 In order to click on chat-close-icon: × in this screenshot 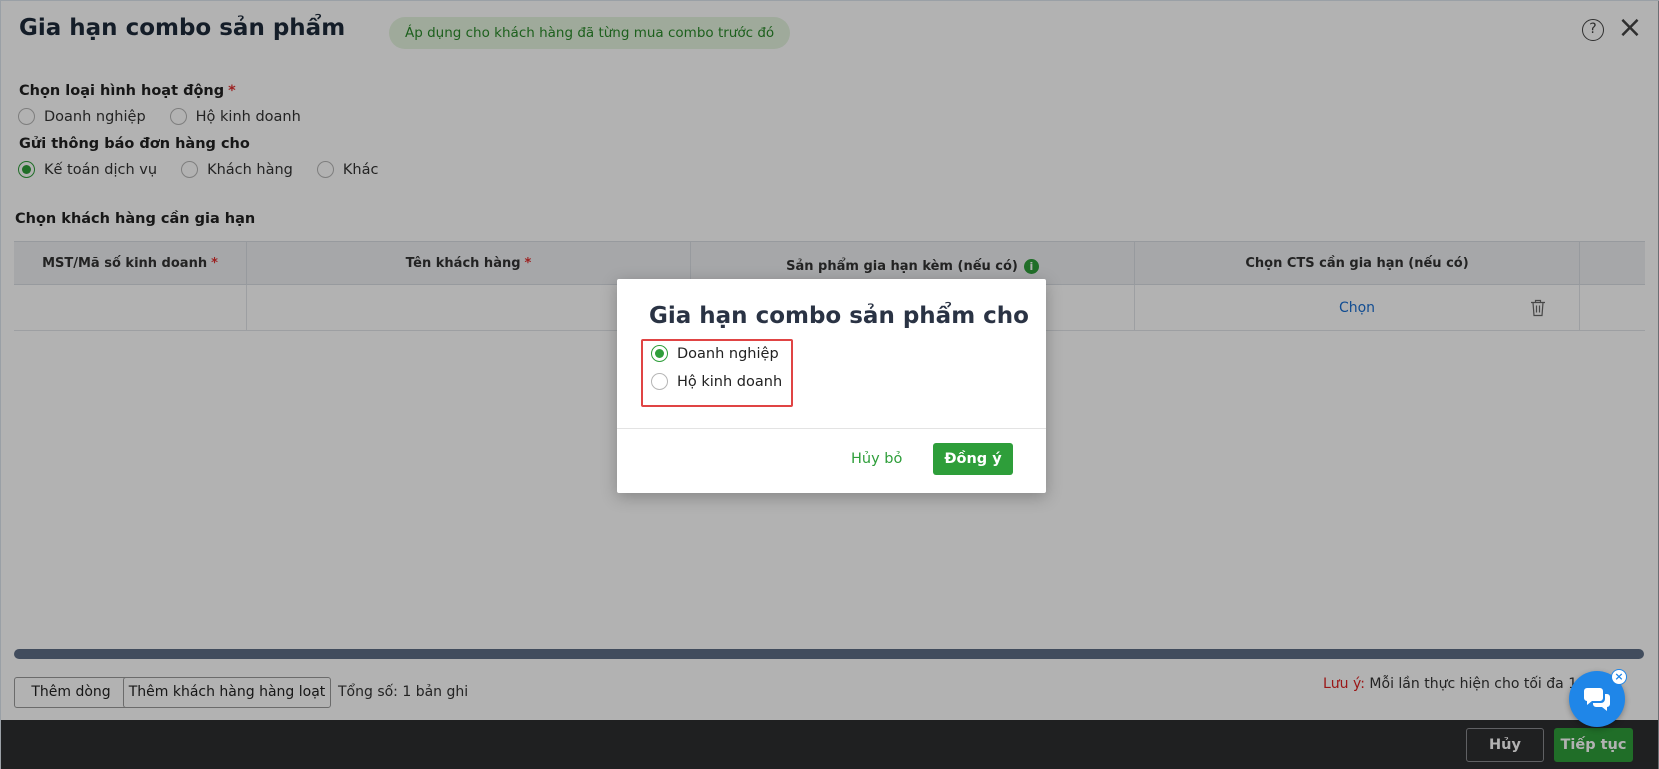, I will do `click(1619, 677)`.